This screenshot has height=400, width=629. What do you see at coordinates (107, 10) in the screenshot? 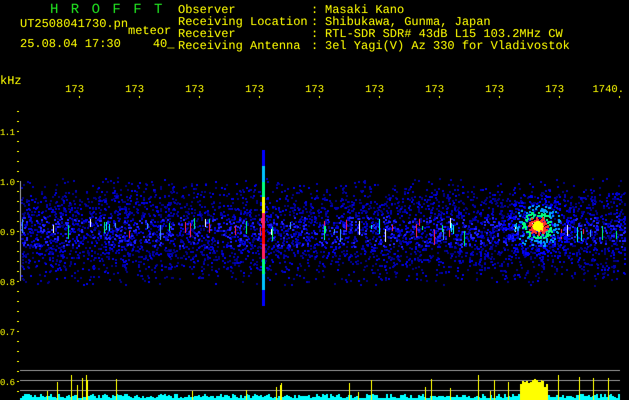
I see `app-title: H R O F F T` at bounding box center [107, 10].